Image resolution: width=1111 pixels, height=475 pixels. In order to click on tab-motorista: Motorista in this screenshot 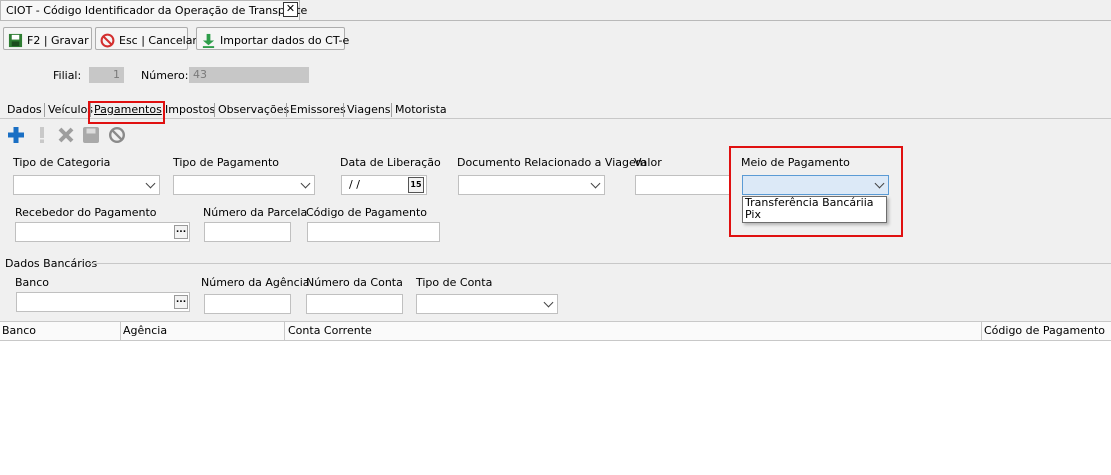, I will do `click(421, 110)`.